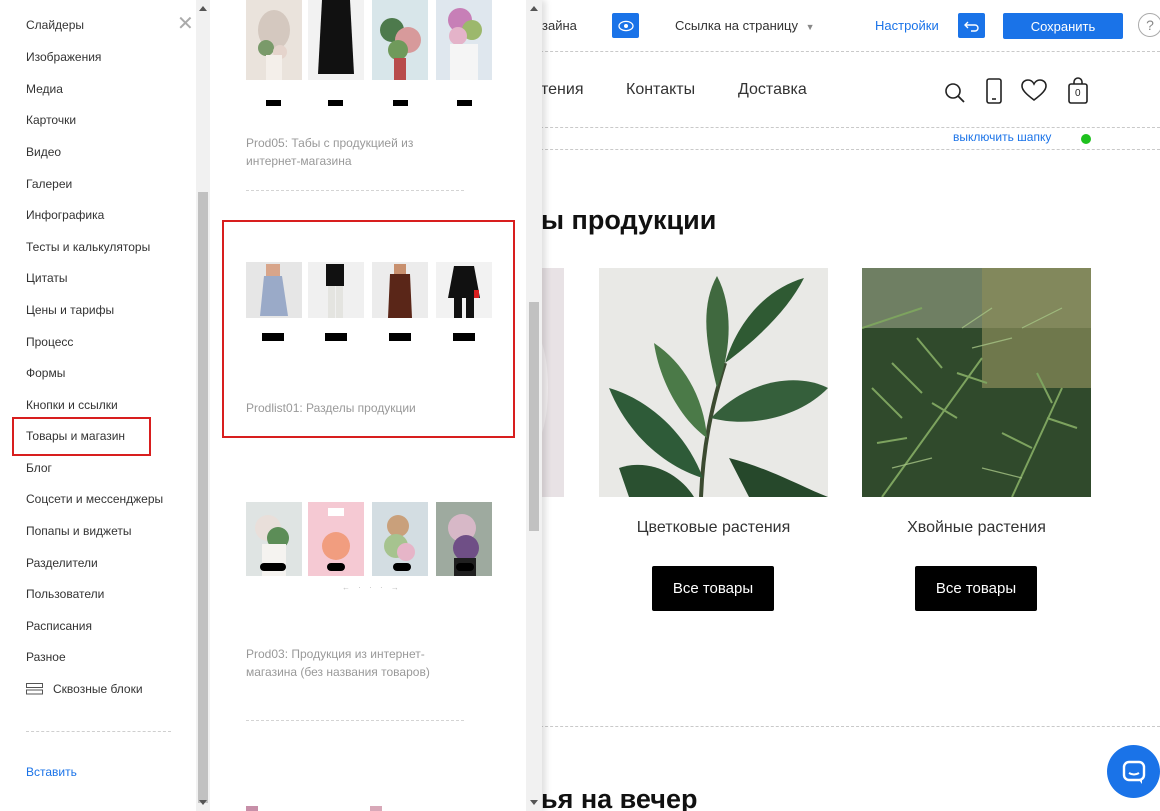 The image size is (1160, 811). Describe the element at coordinates (1078, 93) in the screenshot. I see `cart-count: 0` at that location.